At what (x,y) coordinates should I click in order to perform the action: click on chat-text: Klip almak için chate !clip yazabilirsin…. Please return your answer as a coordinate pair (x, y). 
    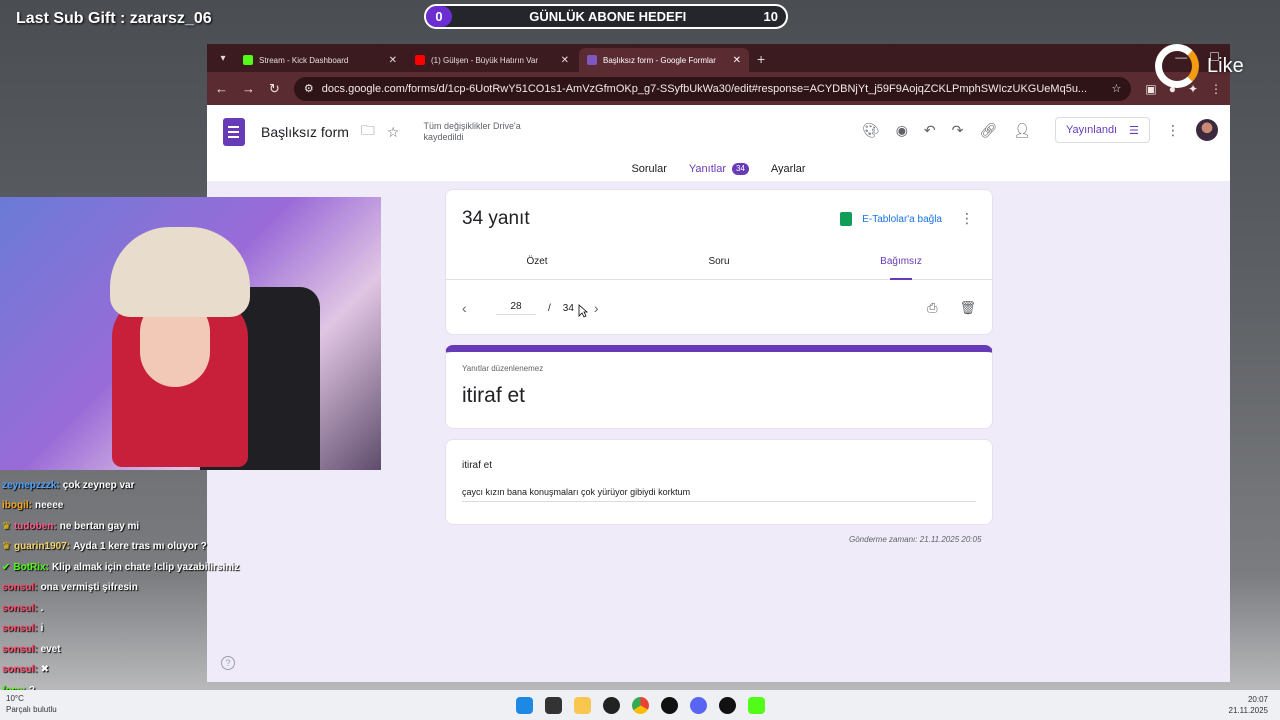
    Looking at the image, I should click on (145, 567).